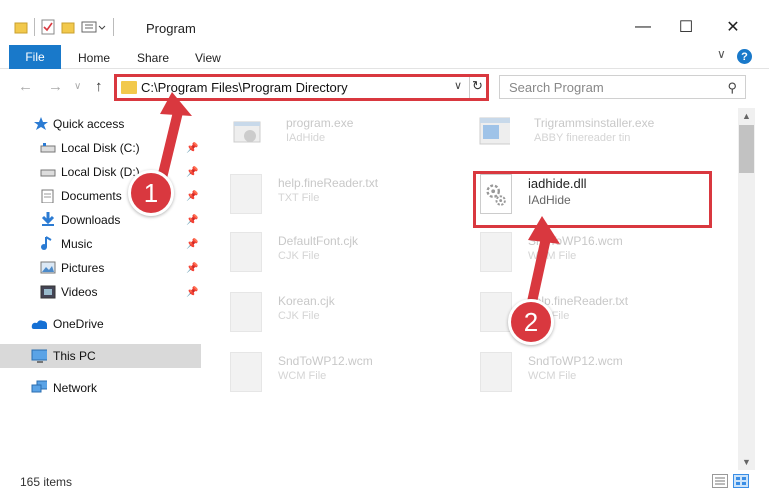 The image size is (769, 502). Describe the element at coordinates (100, 356) in the screenshot. I see `sidebar-item-this-pc: This PC` at that location.